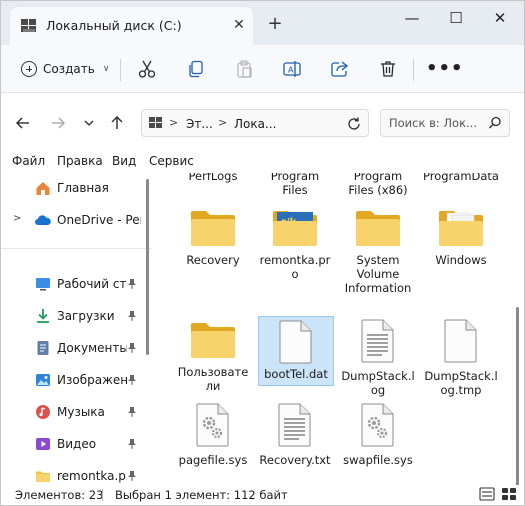 This screenshot has width=525, height=506. I want to click on minimize-button: —, so click(412, 18).